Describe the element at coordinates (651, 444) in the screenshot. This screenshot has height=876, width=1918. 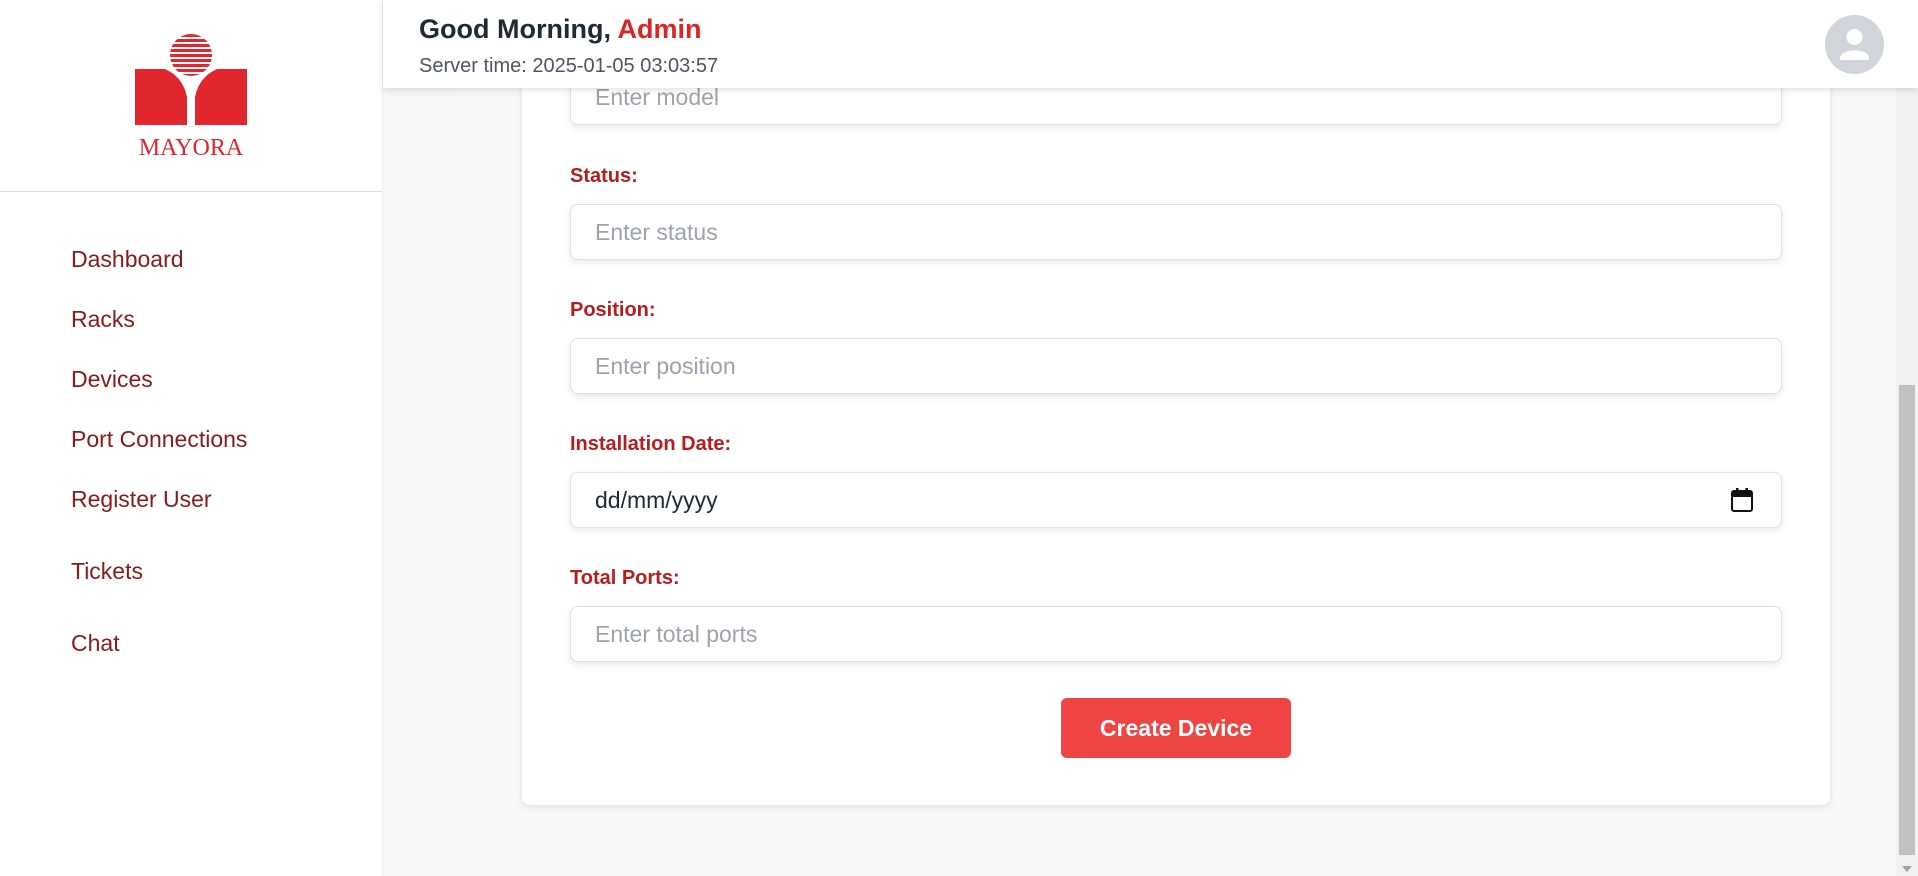
I see `installation-date-label: Installation Date:` at that location.